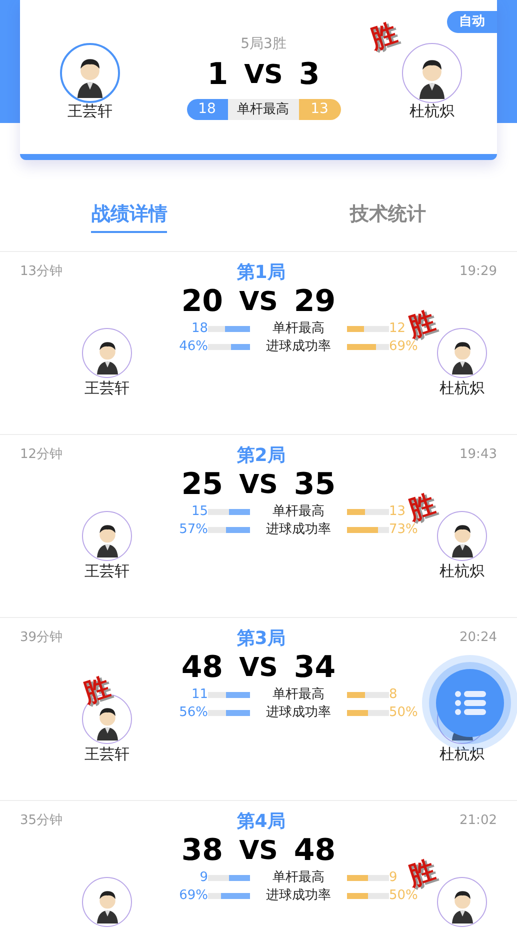 This screenshot has height=932, width=517. Describe the element at coordinates (217, 75) in the screenshot. I see `score: 1` at that location.